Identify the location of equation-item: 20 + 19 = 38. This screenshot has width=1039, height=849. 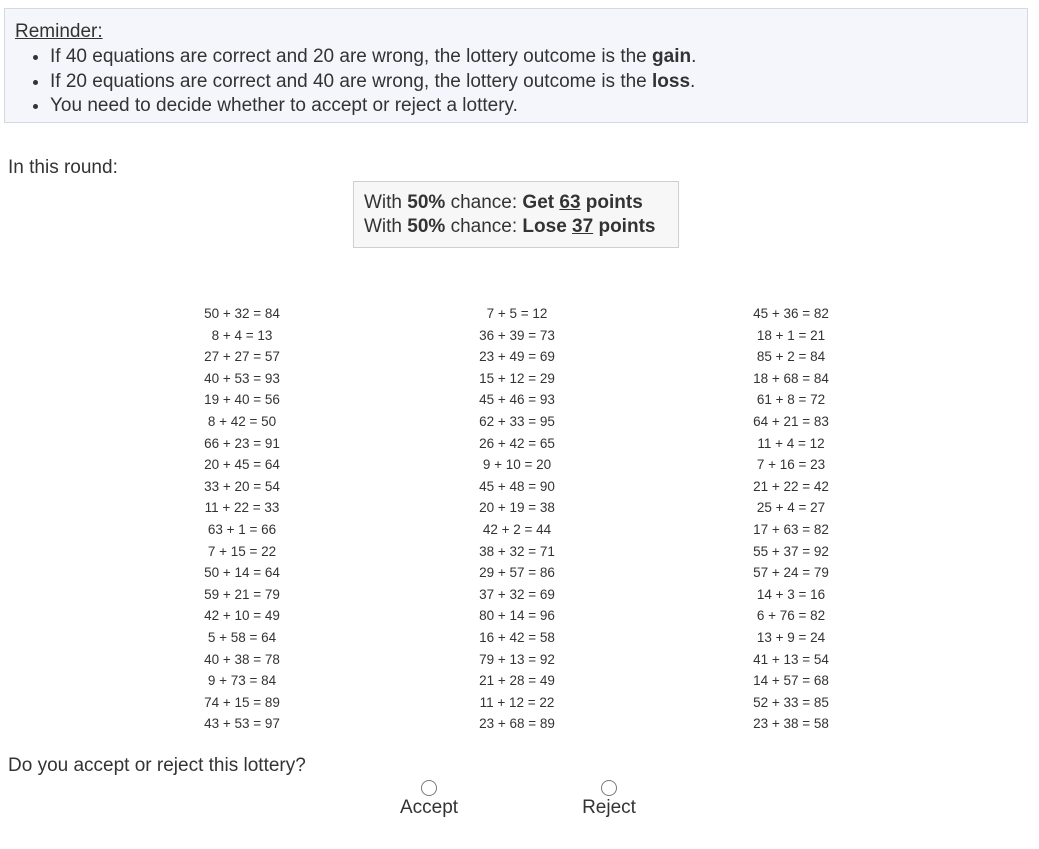
(517, 508).